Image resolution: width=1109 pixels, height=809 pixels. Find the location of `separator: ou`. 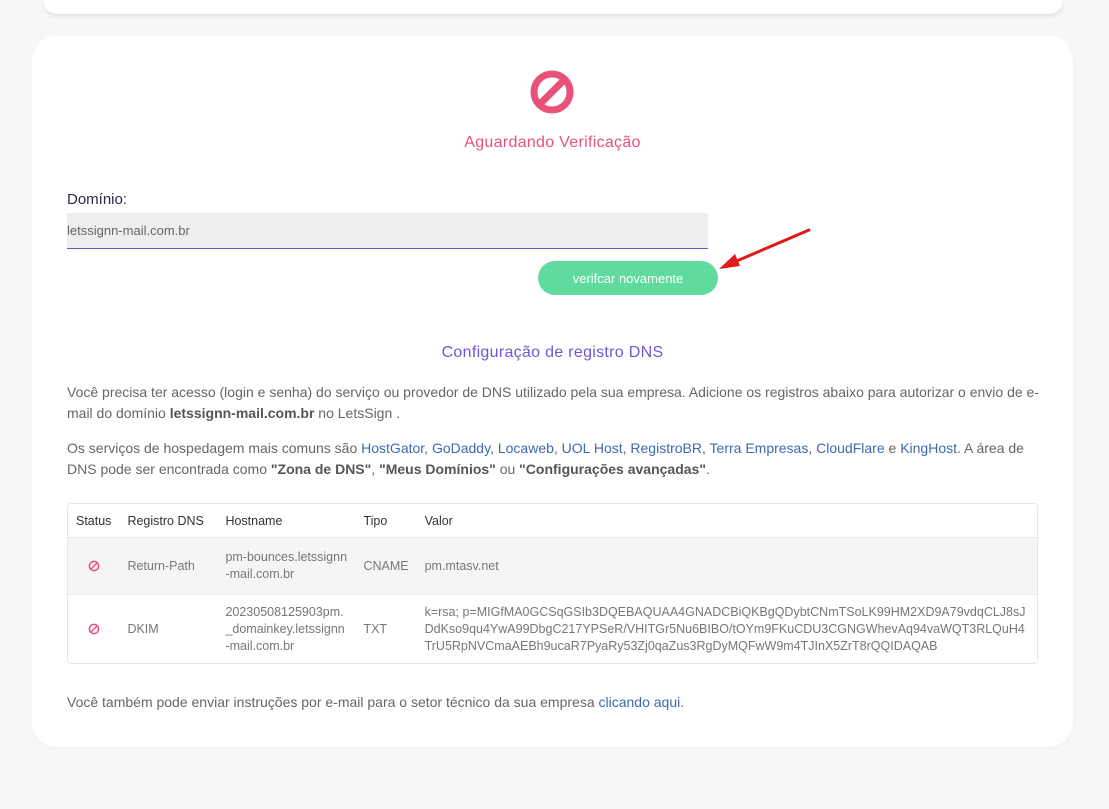

separator: ou is located at coordinates (507, 469).